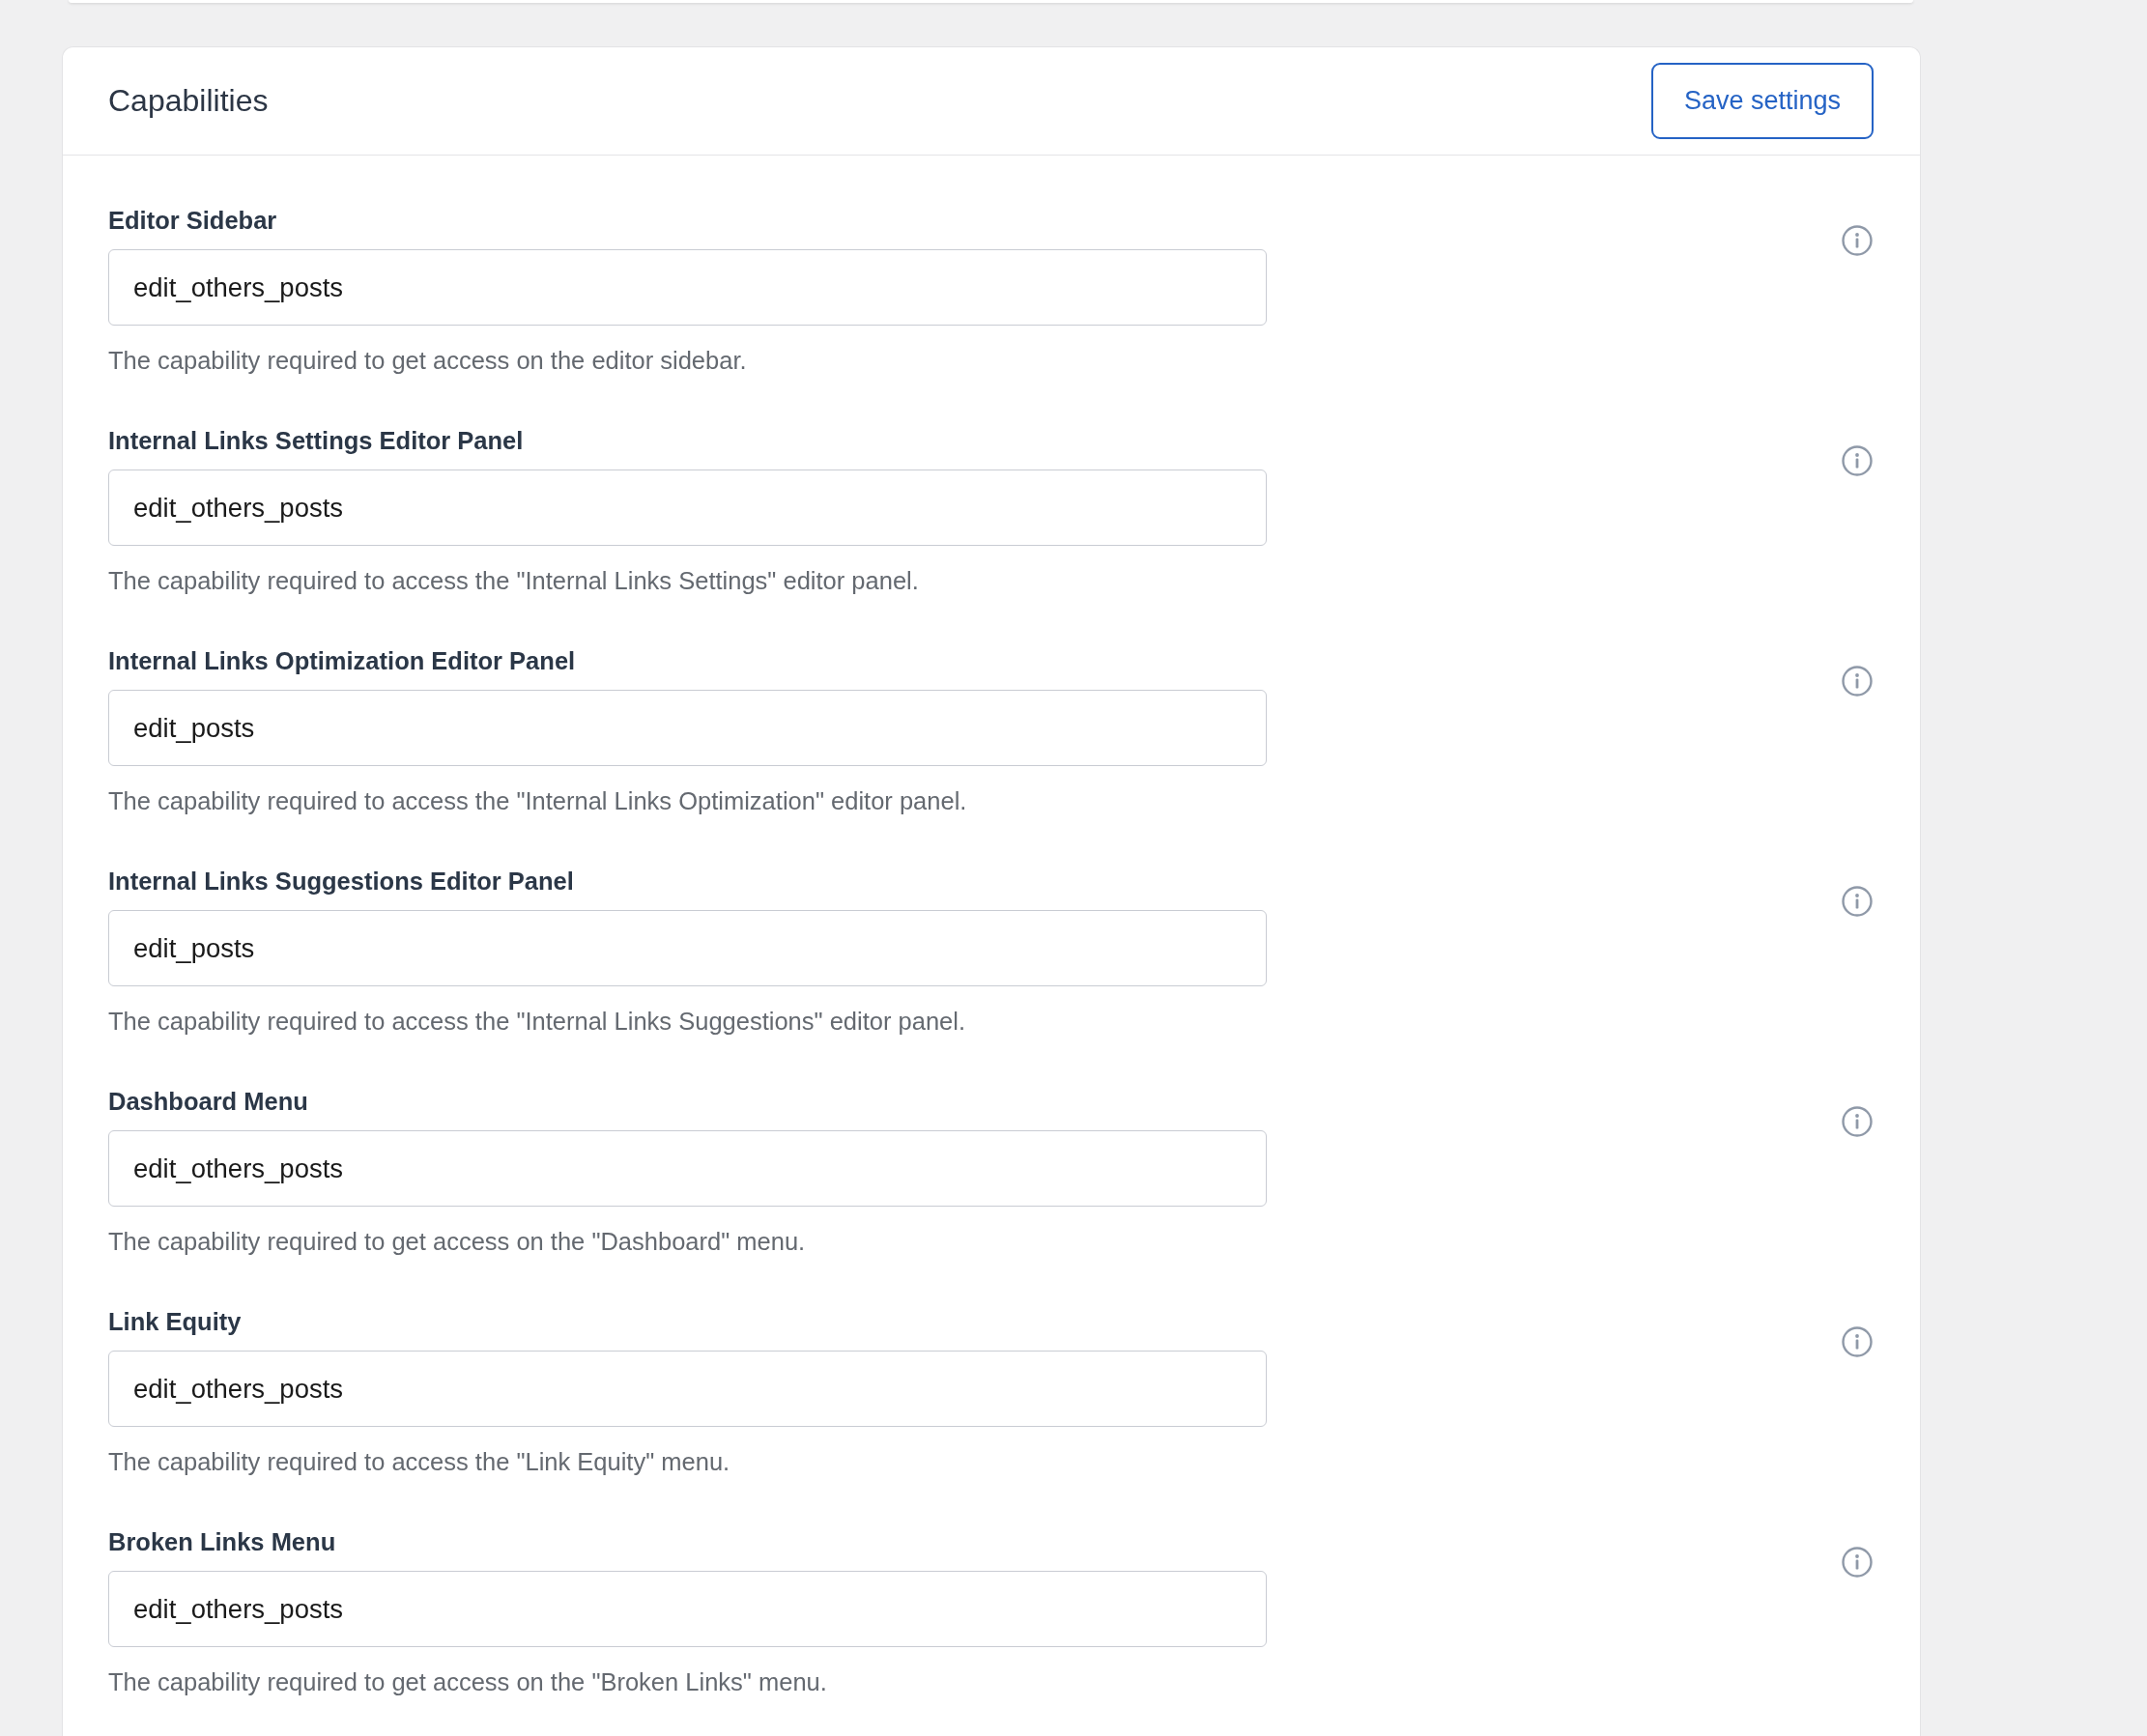 This screenshot has height=1736, width=2147. I want to click on field-description: The capability required to get access on the editor sidebar., so click(427, 361).